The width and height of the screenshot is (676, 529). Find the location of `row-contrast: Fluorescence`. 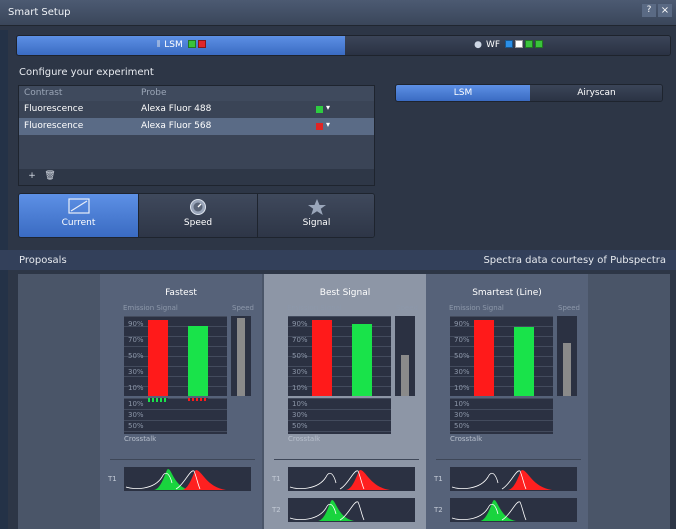

row-contrast: Fluorescence is located at coordinates (54, 126).